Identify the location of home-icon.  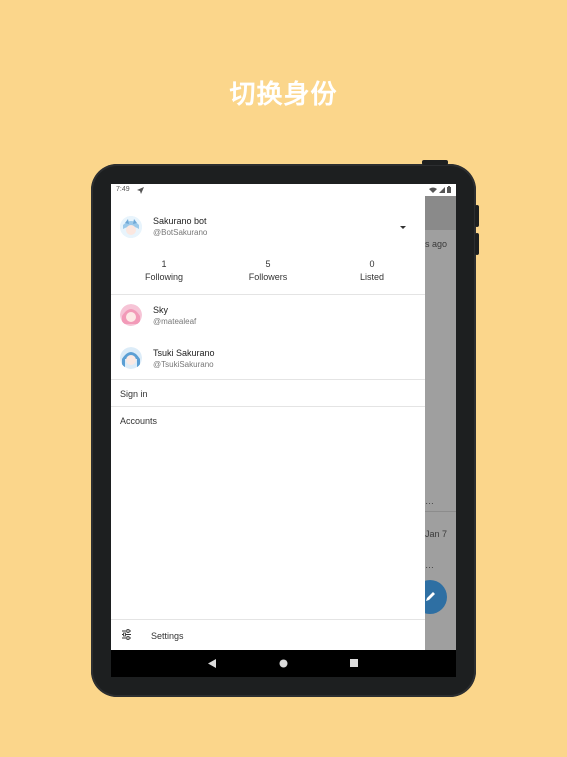
(283, 663).